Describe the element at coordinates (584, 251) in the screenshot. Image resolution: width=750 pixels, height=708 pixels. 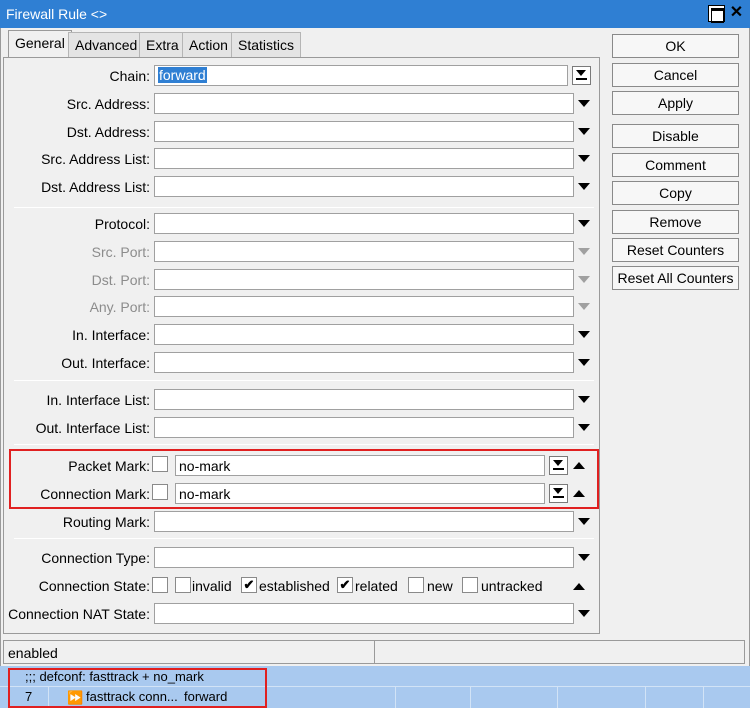
I see `src-port-dropdown-icon` at that location.